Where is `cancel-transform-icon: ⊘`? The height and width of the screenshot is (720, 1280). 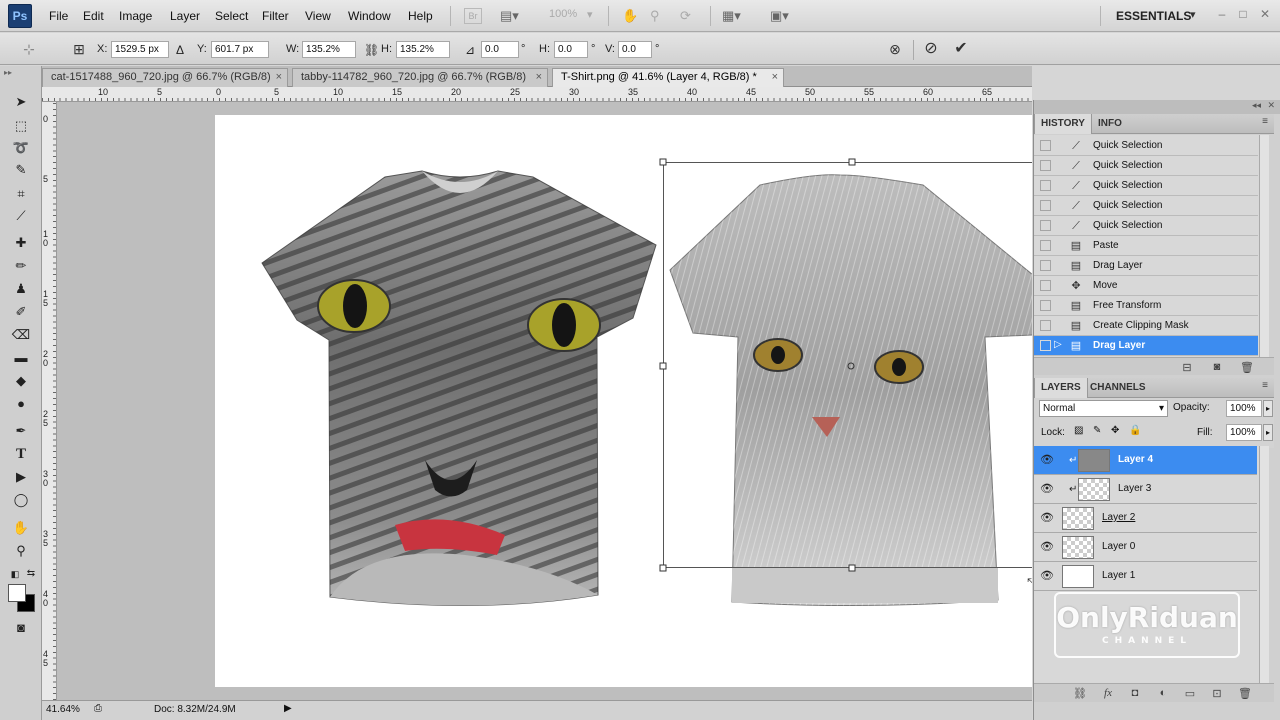 cancel-transform-icon: ⊘ is located at coordinates (931, 49).